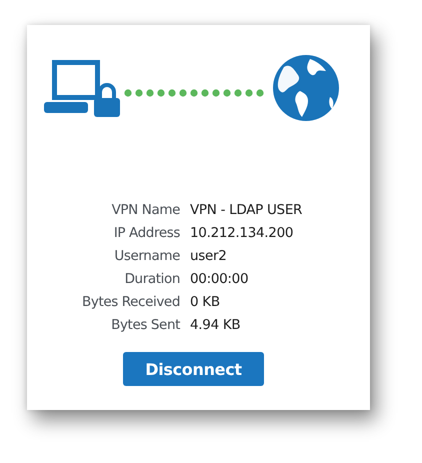 This screenshot has height=463, width=422. I want to click on field-value: 0 KB, so click(205, 302).